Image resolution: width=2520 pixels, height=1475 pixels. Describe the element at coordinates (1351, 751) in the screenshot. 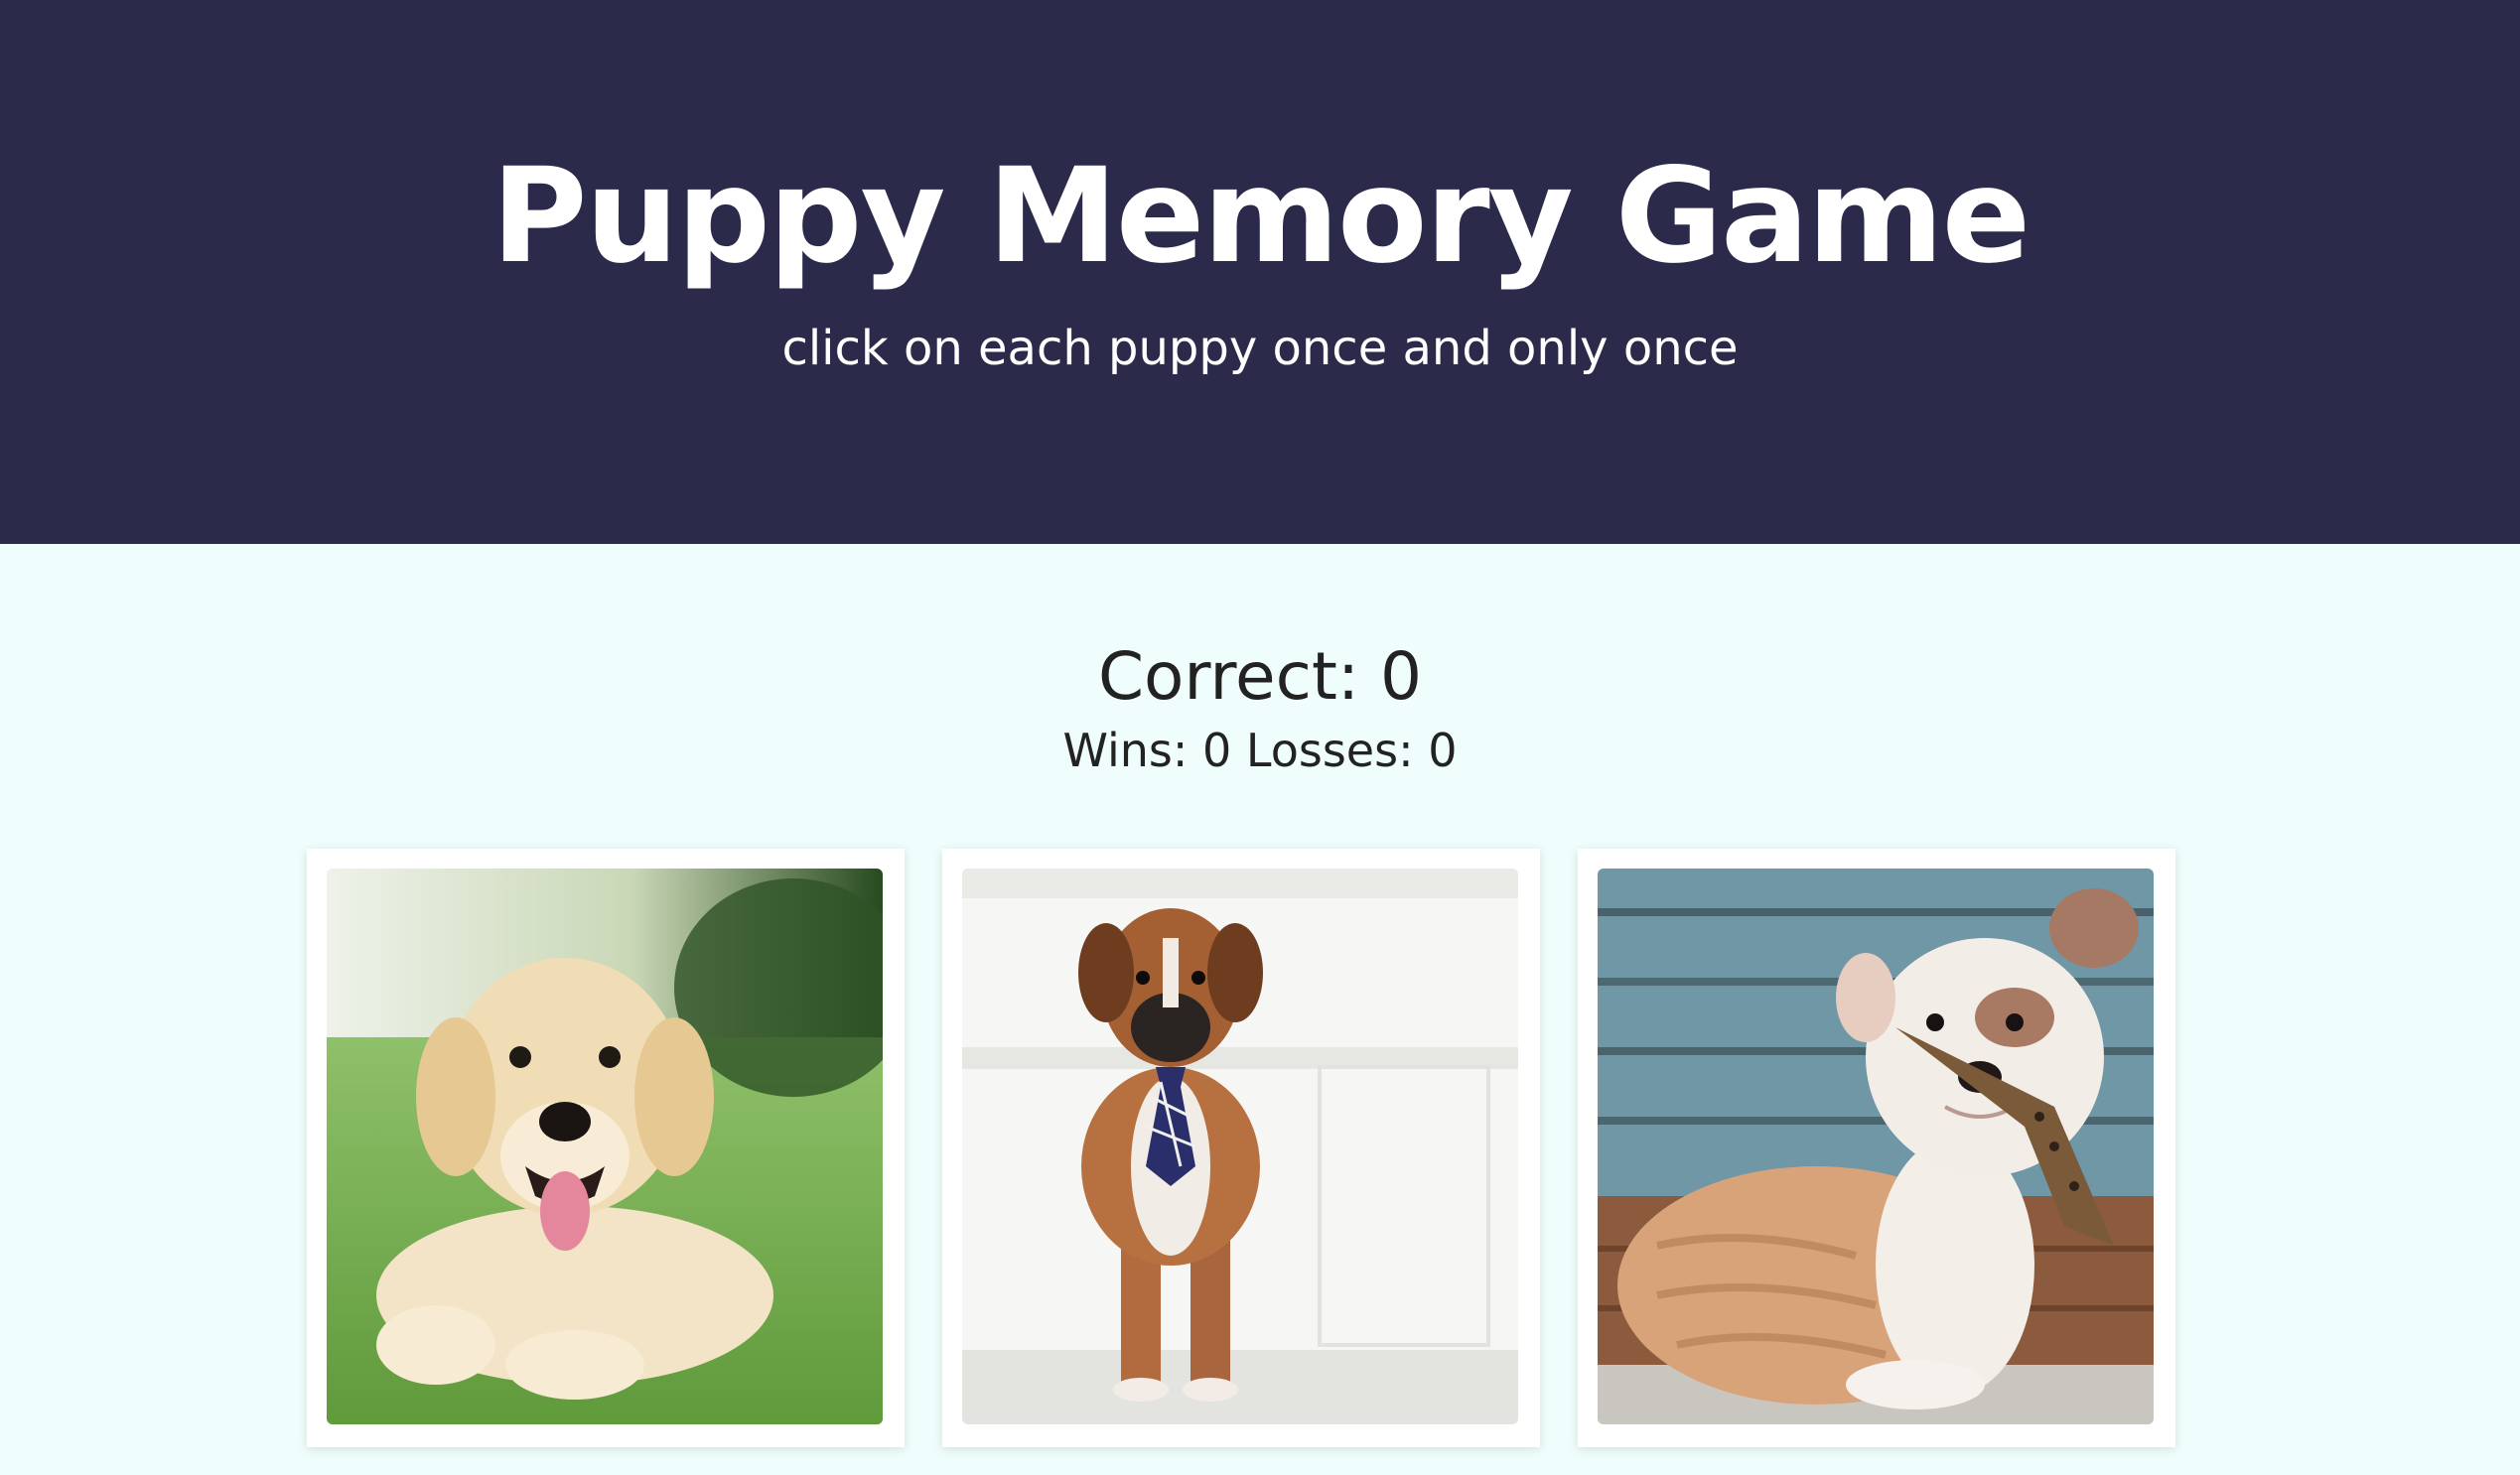

I see `losses-count: Losses: 0` at that location.